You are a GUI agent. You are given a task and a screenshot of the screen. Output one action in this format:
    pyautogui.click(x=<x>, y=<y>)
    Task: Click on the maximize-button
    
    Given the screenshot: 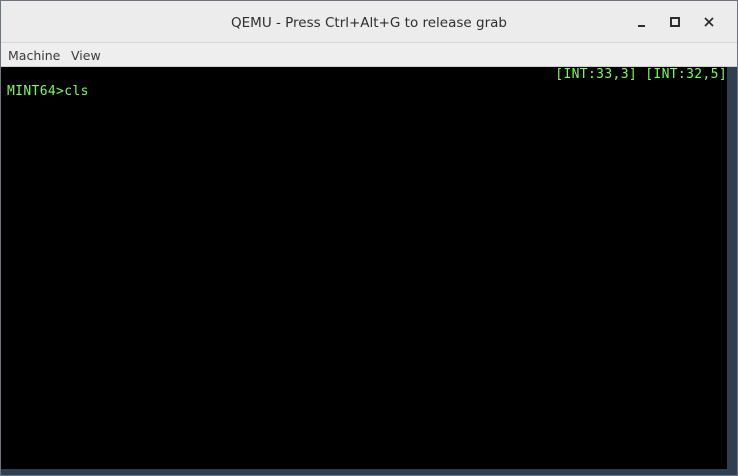 What is the action you would take?
    pyautogui.click(x=675, y=22)
    